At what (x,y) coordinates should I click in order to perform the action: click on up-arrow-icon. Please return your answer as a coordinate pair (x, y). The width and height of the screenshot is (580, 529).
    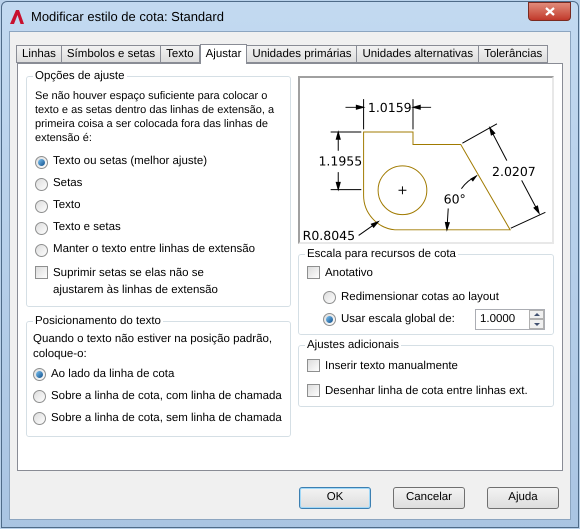
    Looking at the image, I should click on (537, 314).